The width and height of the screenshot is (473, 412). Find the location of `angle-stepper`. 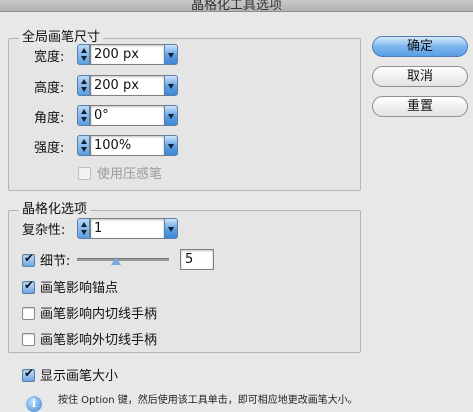

angle-stepper is located at coordinates (83, 115).